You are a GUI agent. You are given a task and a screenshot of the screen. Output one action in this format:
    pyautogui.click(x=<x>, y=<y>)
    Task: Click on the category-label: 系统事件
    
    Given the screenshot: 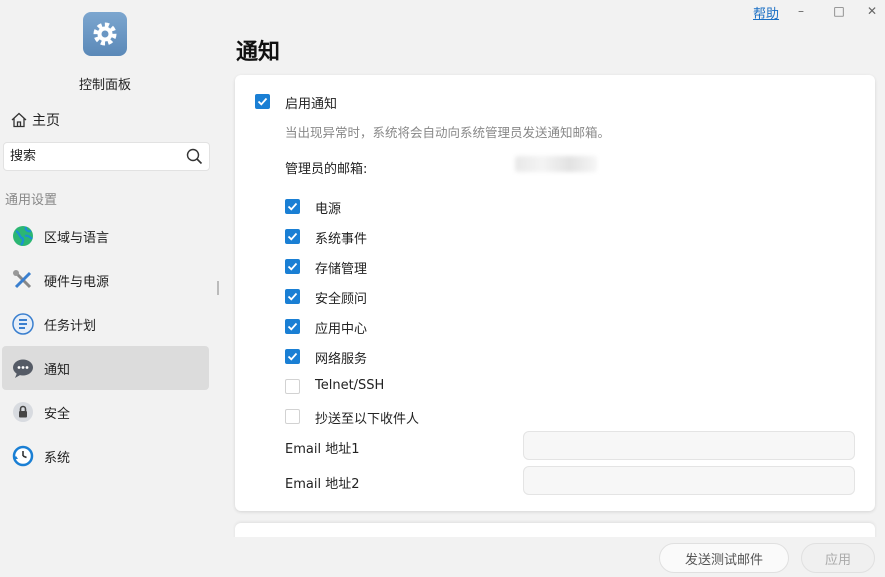 What is the action you would take?
    pyautogui.click(x=341, y=239)
    